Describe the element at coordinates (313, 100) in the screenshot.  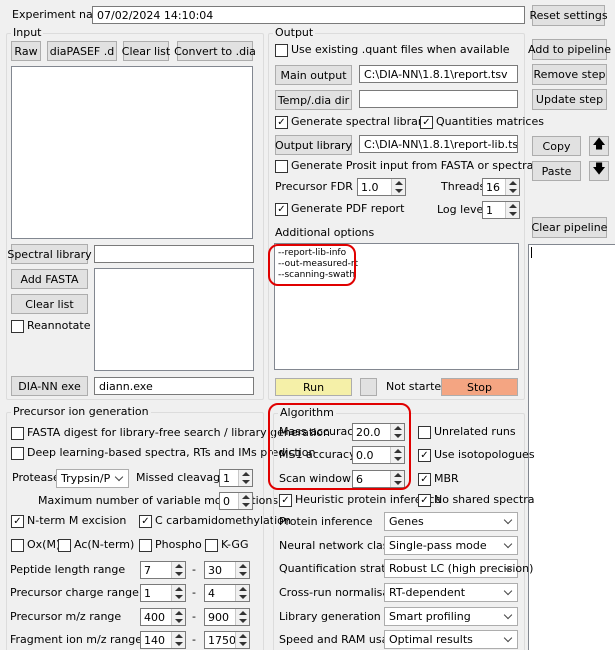
I see `temp-dir-button: Temp/.dia dir` at that location.